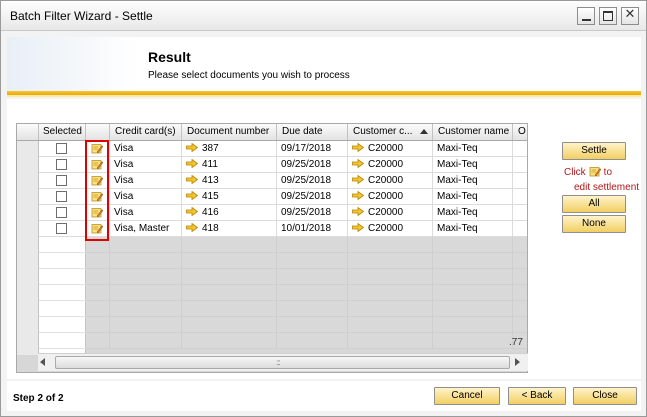  Describe the element at coordinates (517, 362) in the screenshot. I see `scroll-right-icon` at that location.